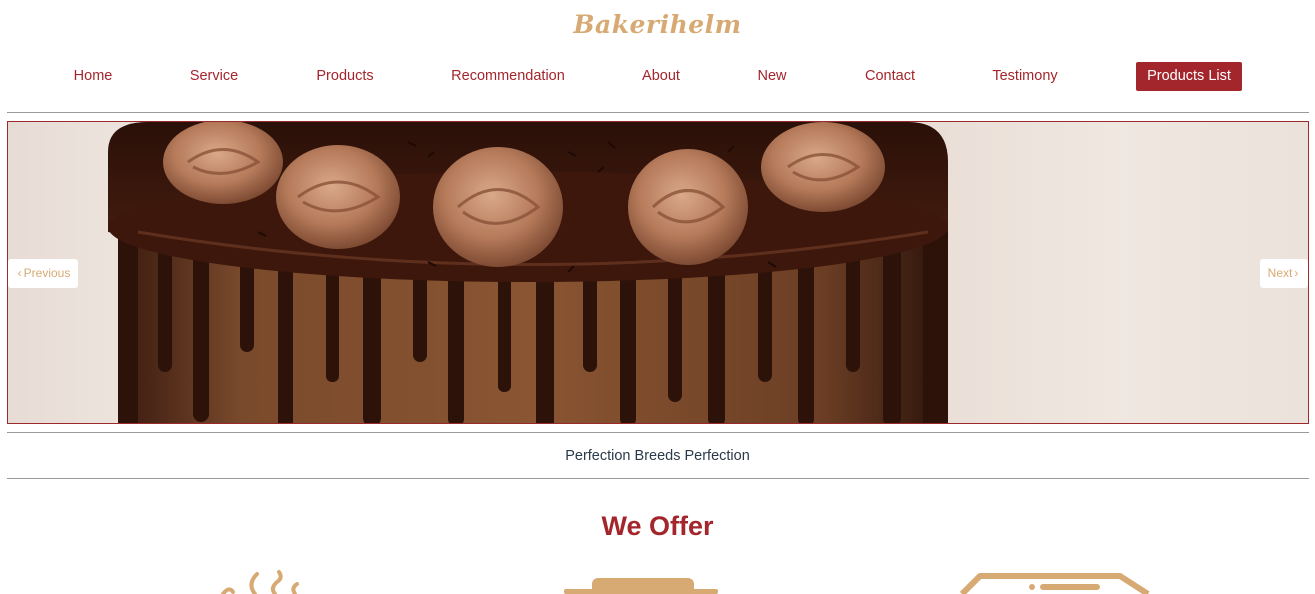 This screenshot has height=594, width=1315. I want to click on nav-service: Service, so click(214, 76).